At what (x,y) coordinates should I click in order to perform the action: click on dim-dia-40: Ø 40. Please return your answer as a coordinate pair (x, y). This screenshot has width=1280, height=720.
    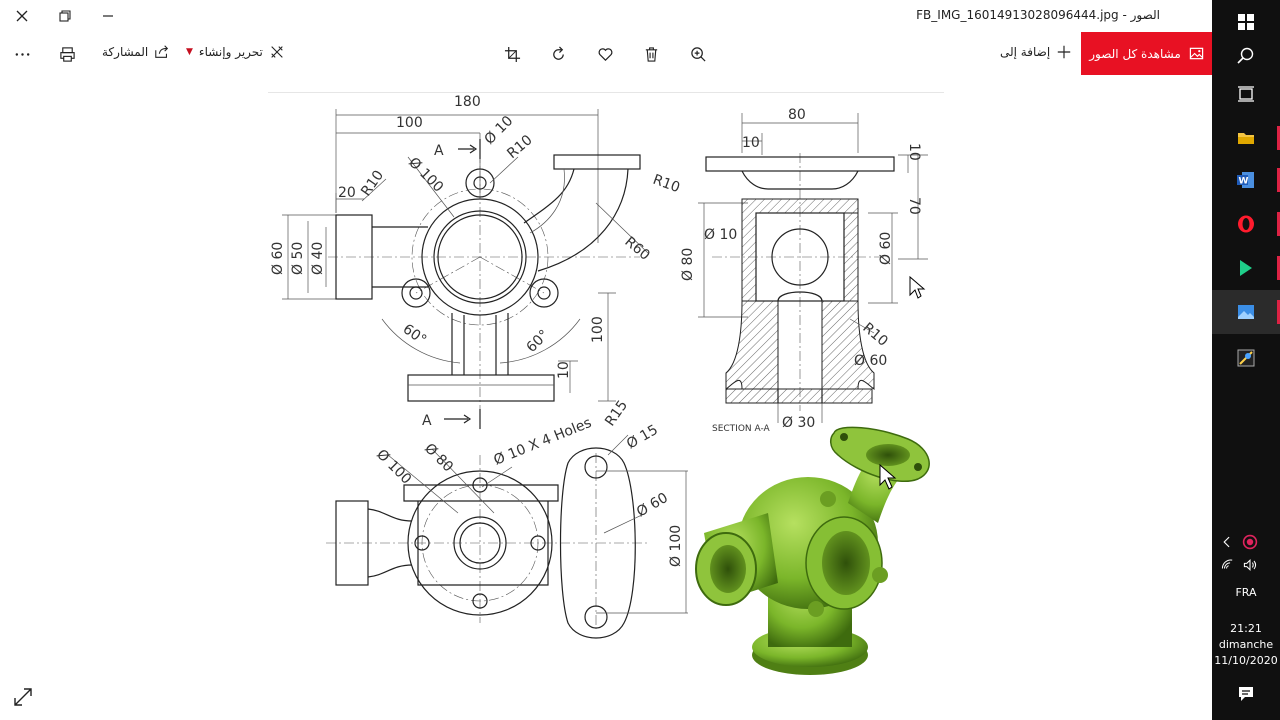
    Looking at the image, I should click on (318, 258).